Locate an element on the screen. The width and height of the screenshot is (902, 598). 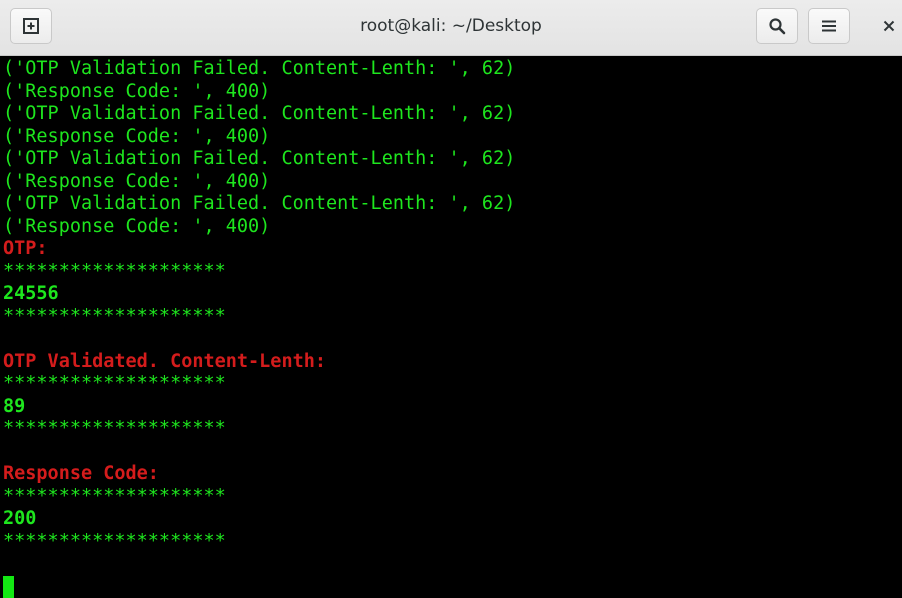
terminal-line-text: OTP Validated. Content-Lenth: is located at coordinates (165, 361).